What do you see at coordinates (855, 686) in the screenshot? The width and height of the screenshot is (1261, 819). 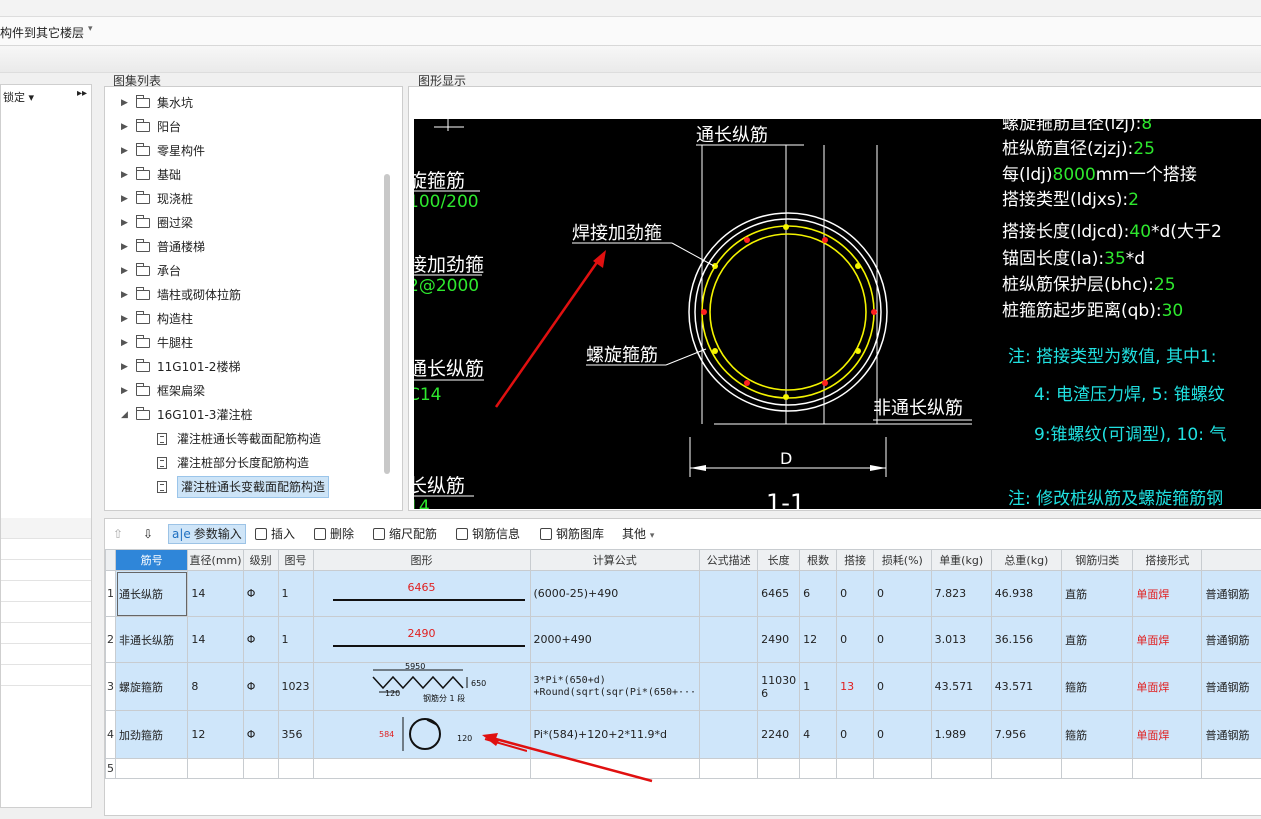 I see `cell-lap: 13` at bounding box center [855, 686].